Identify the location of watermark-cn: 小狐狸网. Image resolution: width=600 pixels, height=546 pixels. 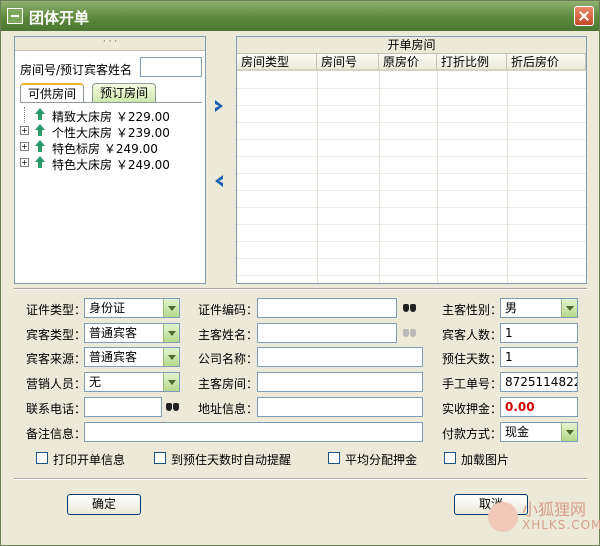
(554, 509).